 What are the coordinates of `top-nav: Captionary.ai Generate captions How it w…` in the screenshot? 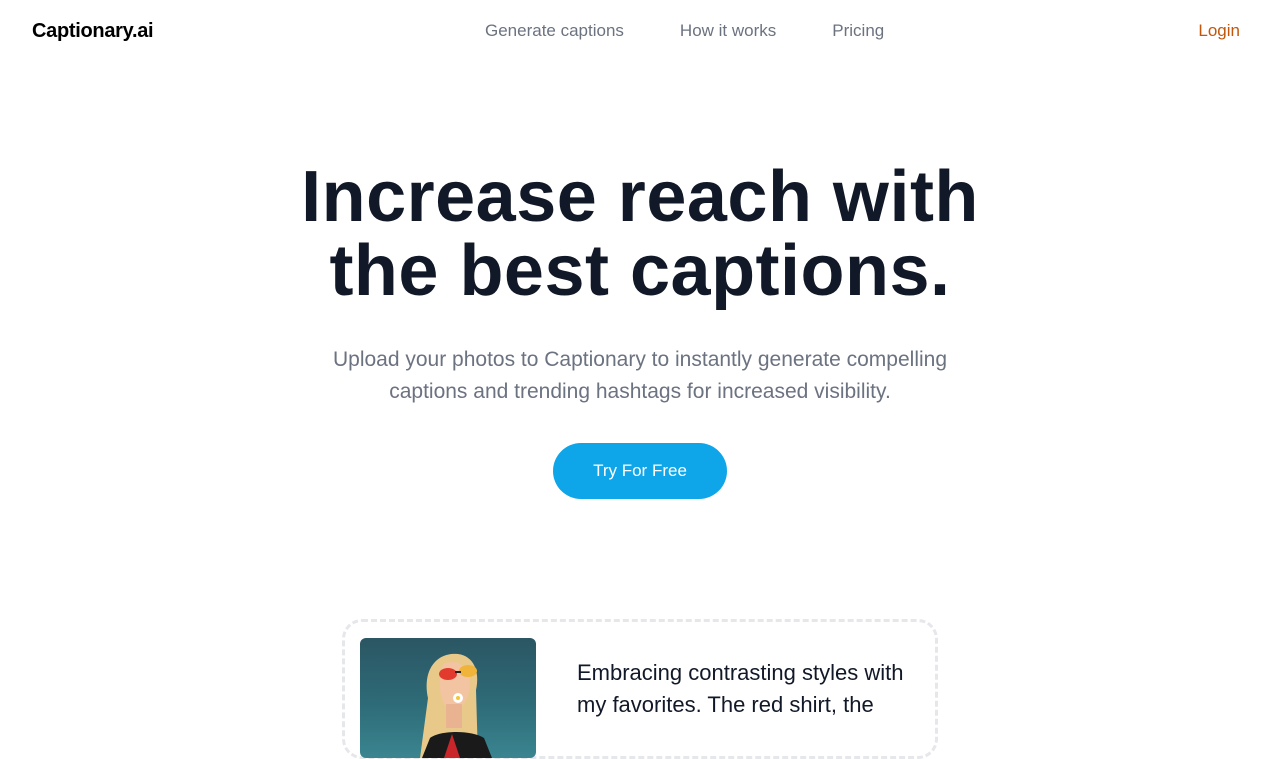 It's located at (640, 32).